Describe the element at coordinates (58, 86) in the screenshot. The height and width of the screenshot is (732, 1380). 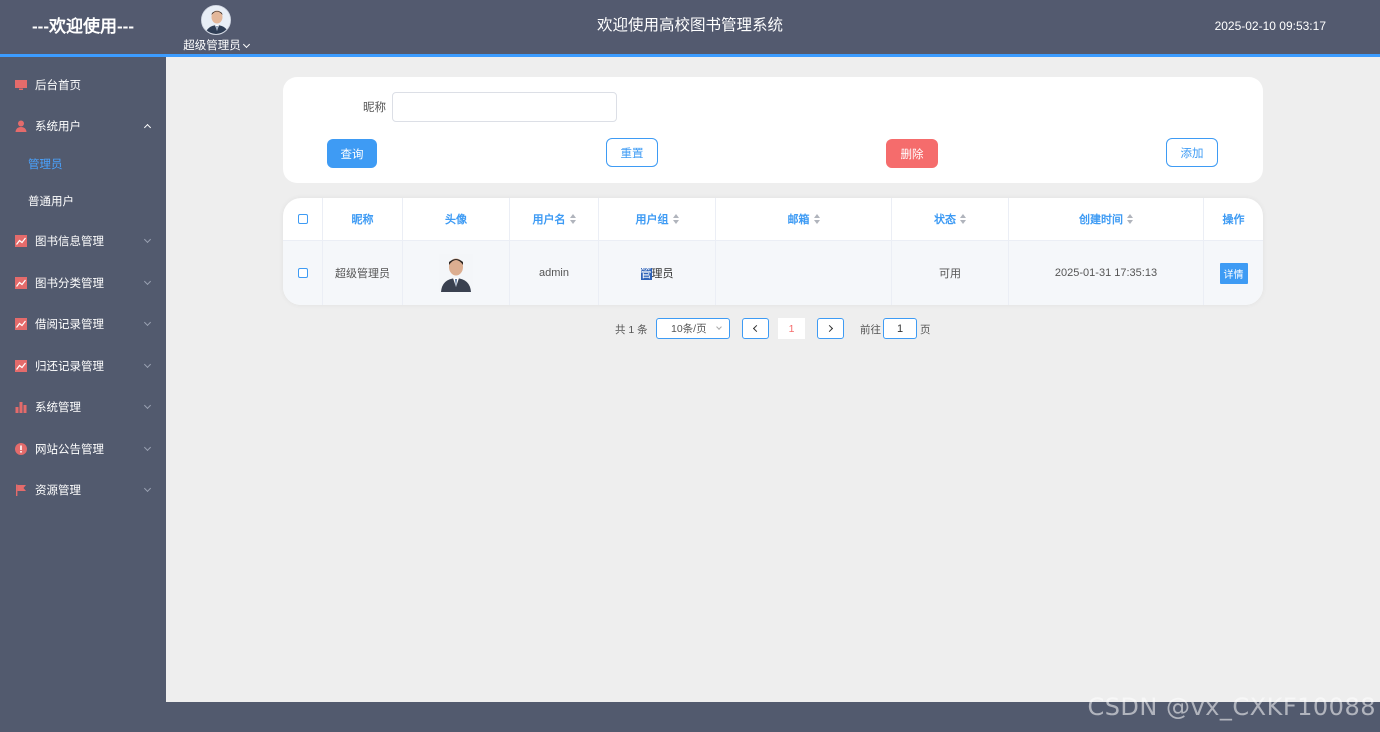
I see `sidebar-item-label: 后台首页` at that location.